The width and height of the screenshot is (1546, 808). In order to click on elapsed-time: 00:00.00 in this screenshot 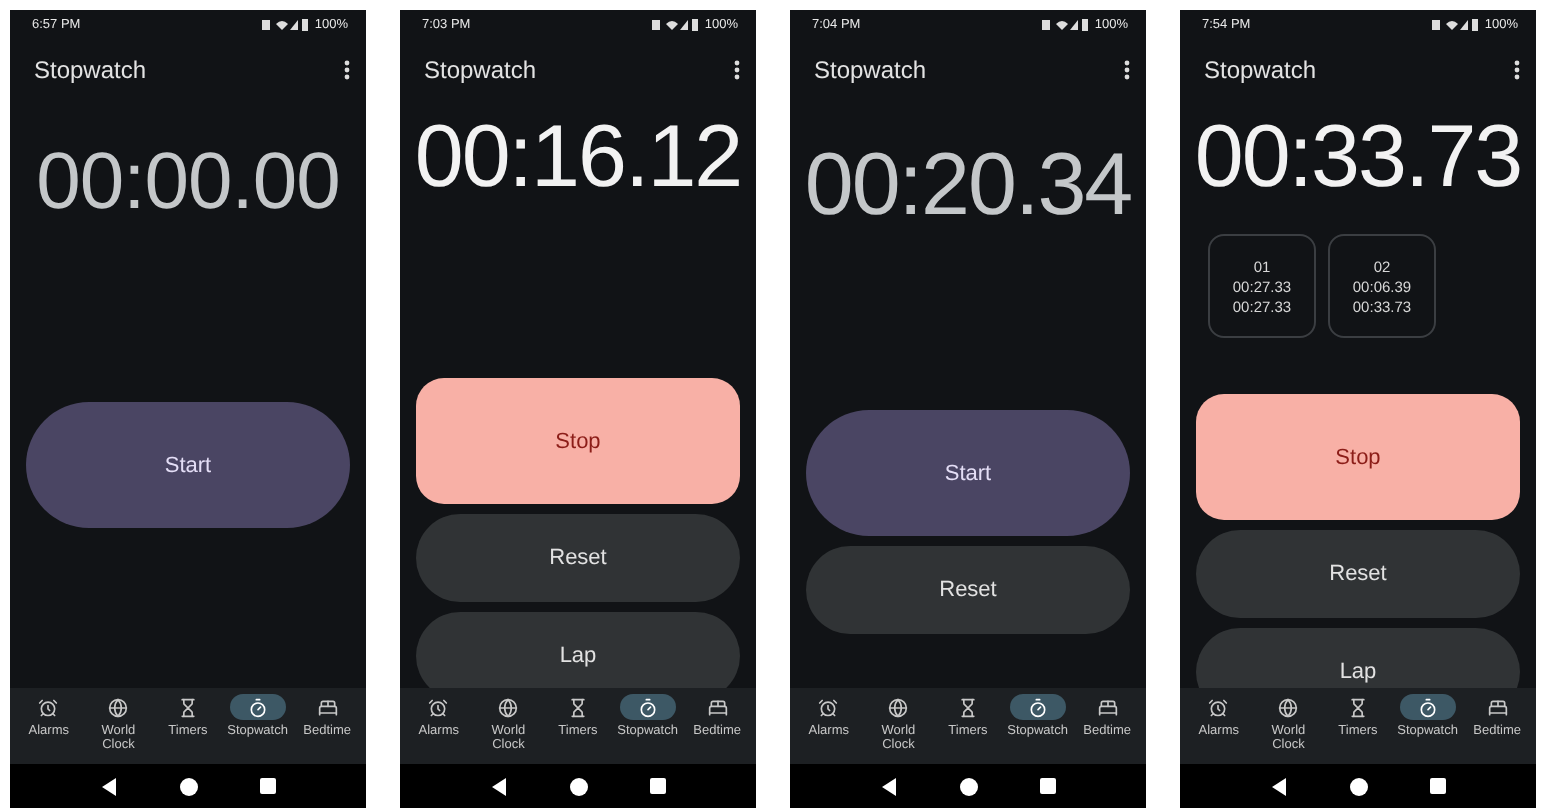, I will do `click(188, 182)`.